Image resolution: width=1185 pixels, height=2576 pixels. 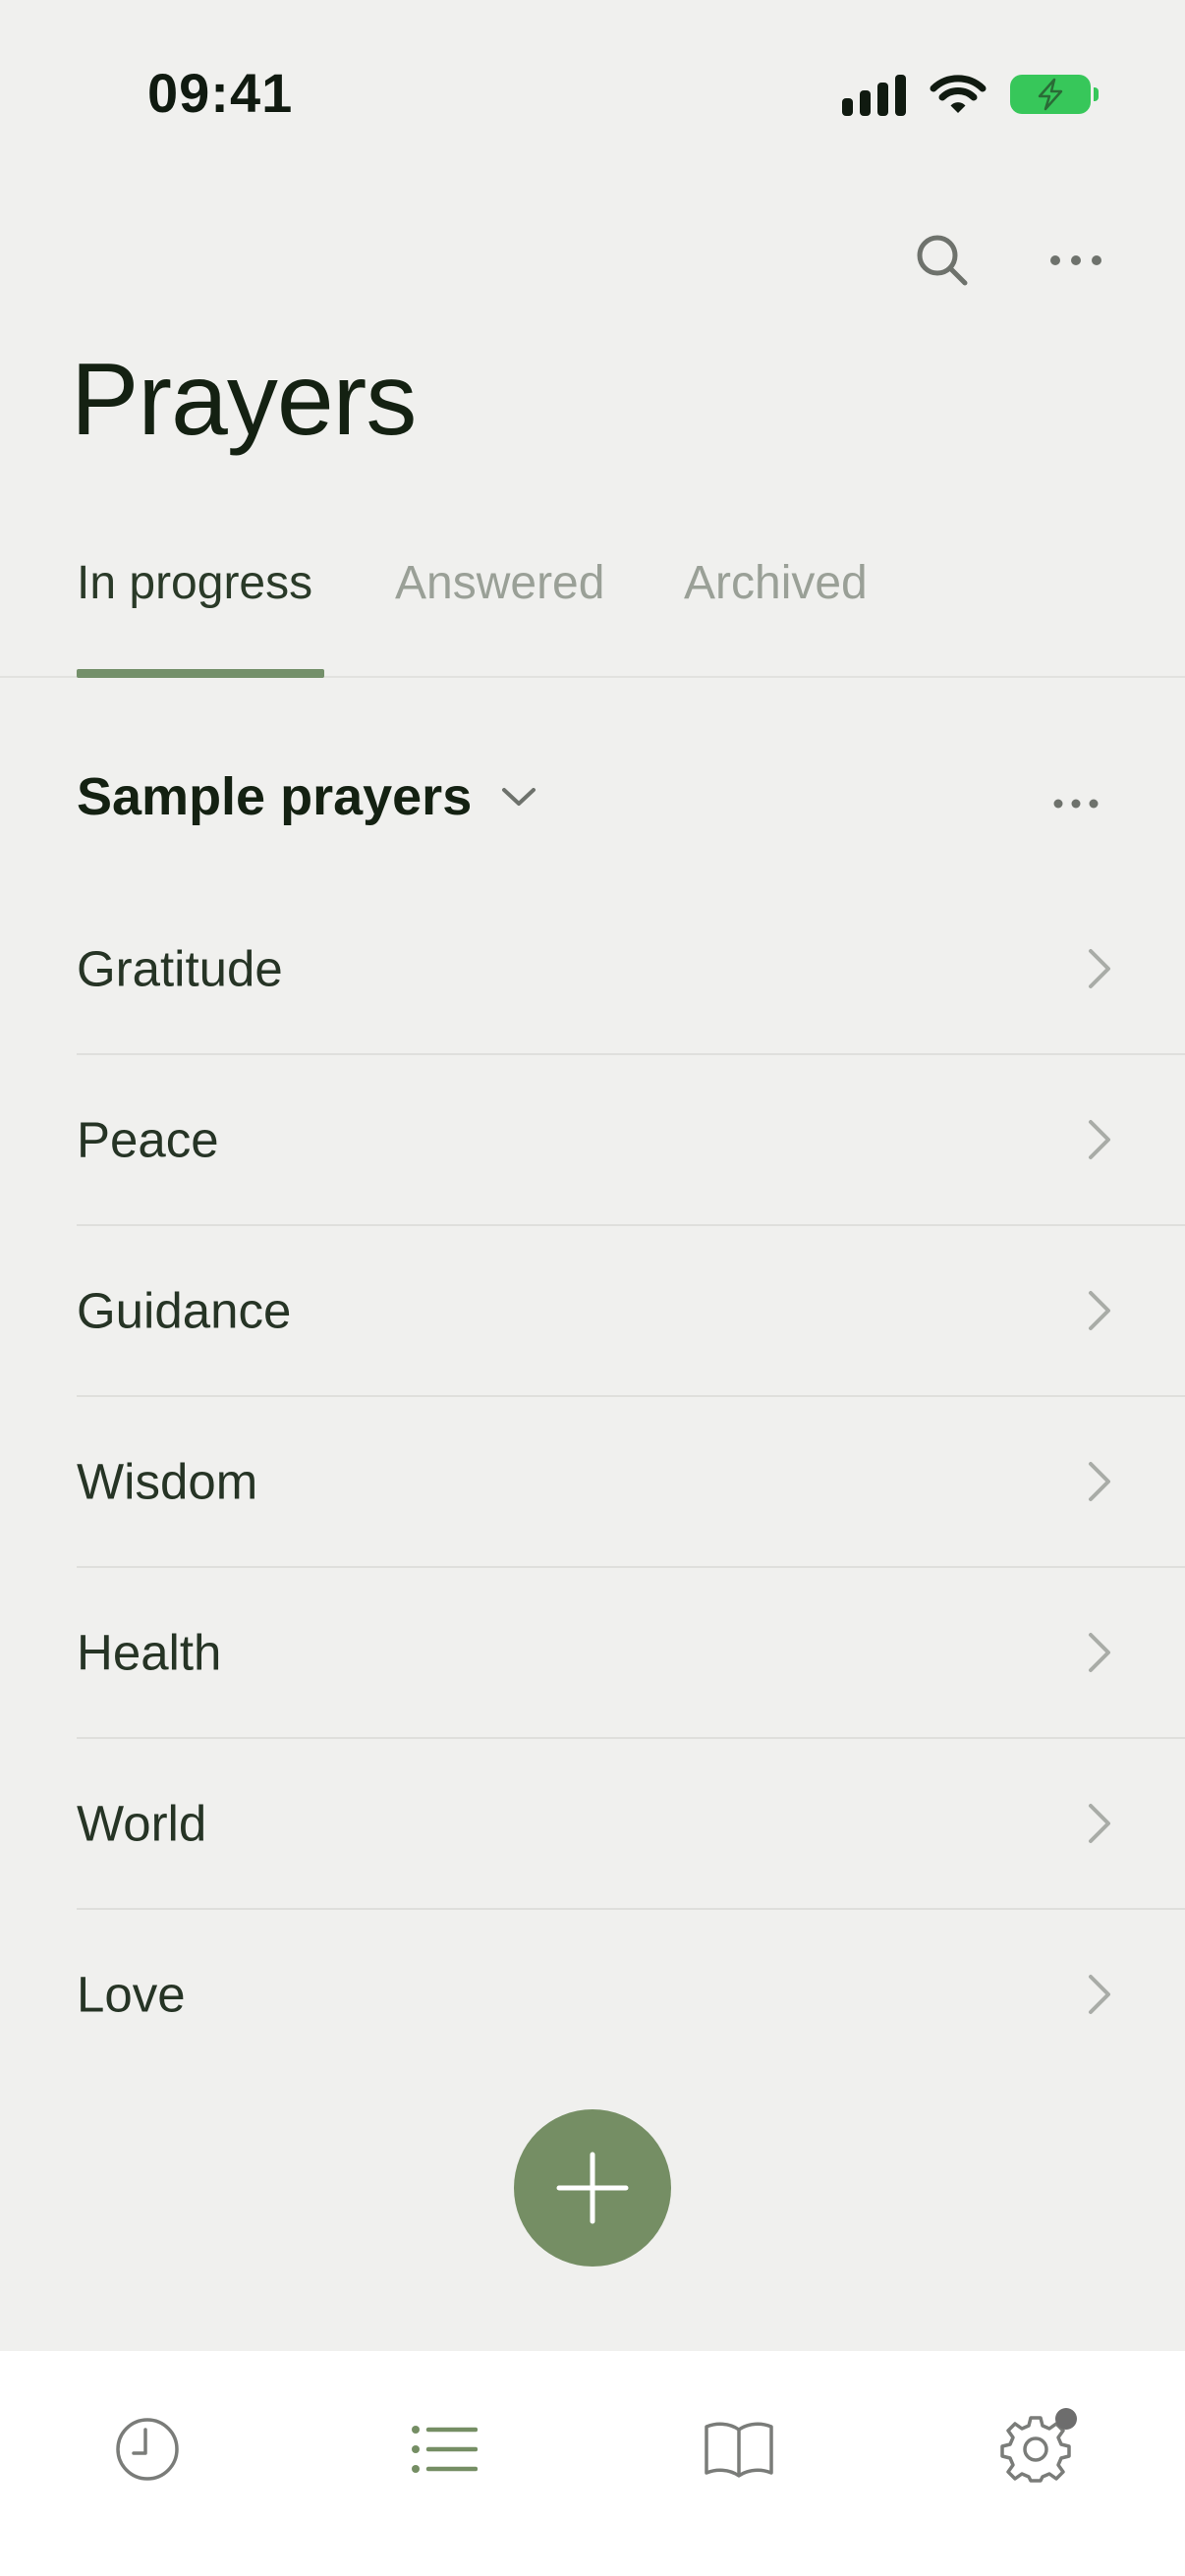 I want to click on section-selector: Sample prayers, so click(x=307, y=796).